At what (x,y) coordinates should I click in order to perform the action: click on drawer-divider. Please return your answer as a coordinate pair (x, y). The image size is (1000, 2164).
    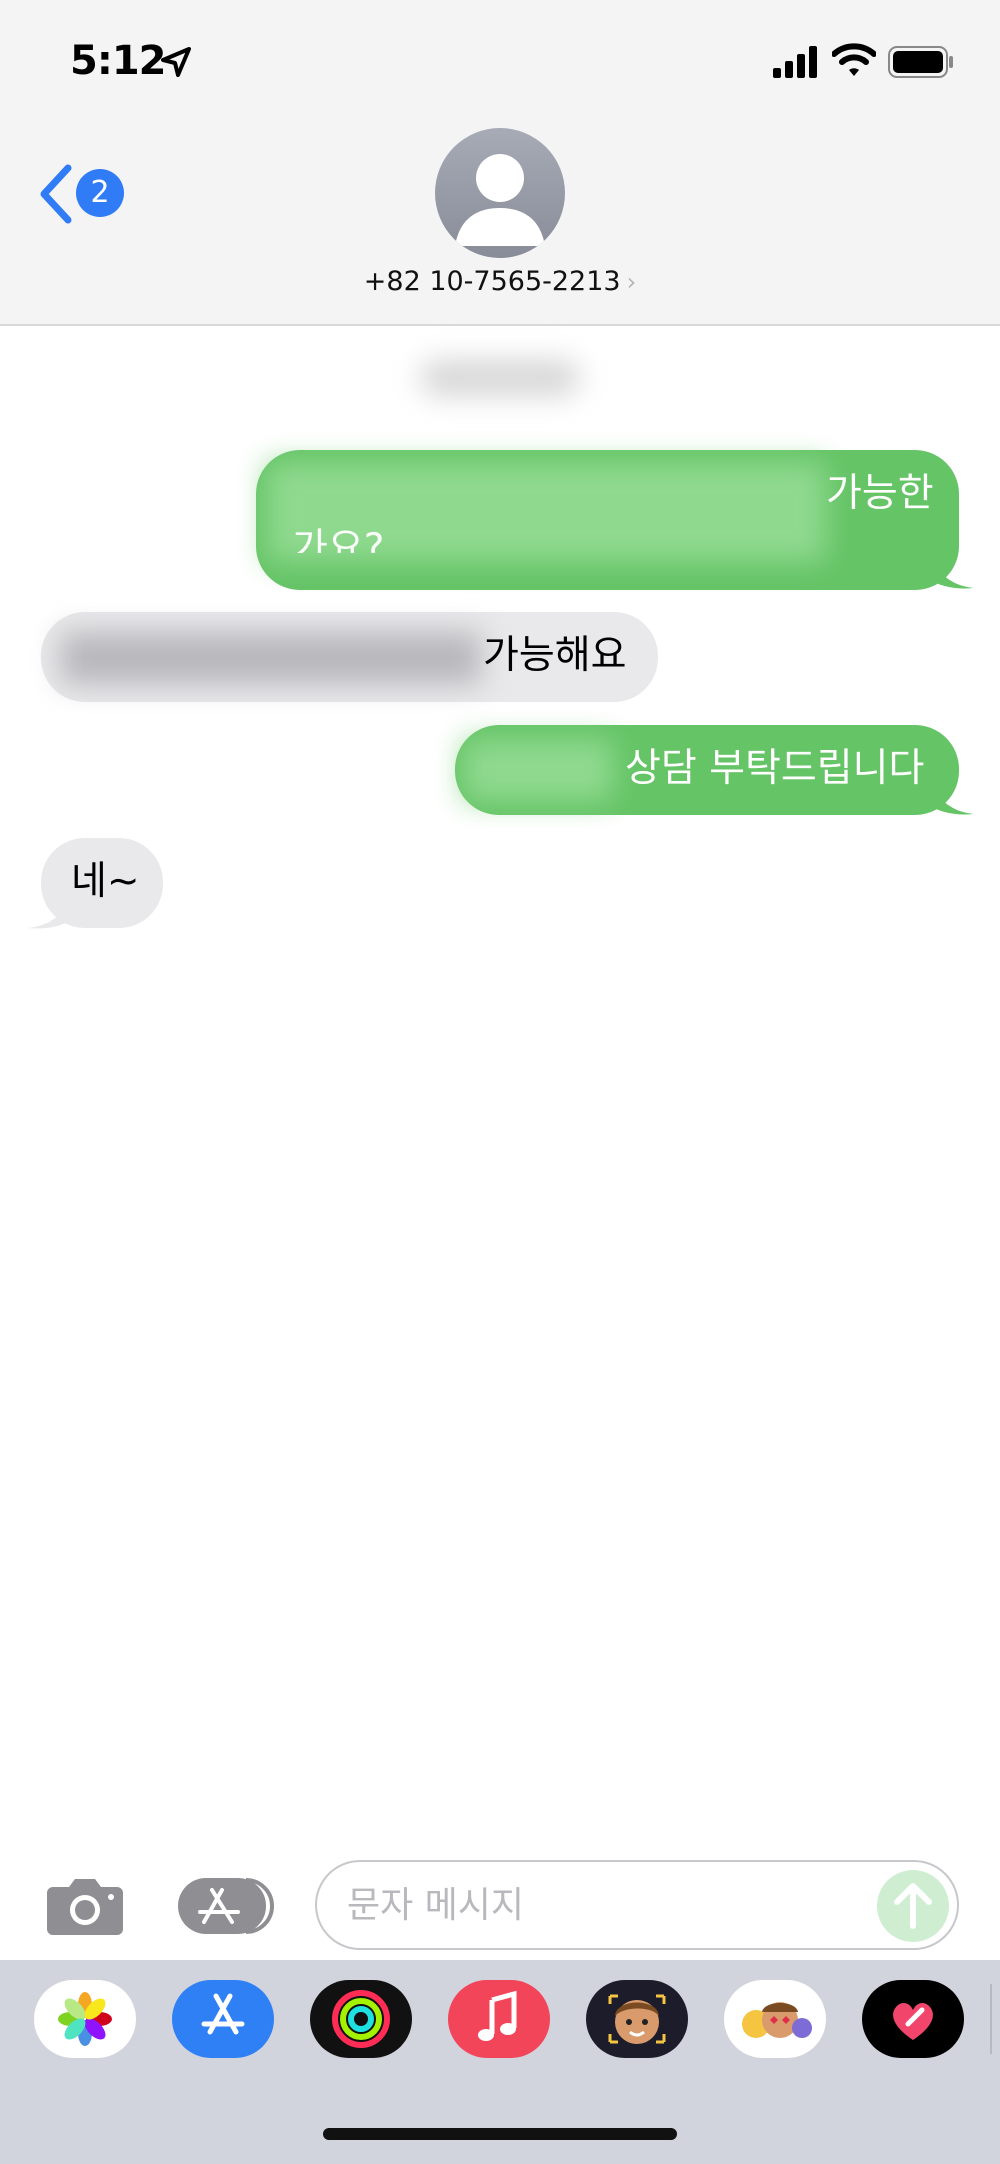
    Looking at the image, I should click on (991, 2019).